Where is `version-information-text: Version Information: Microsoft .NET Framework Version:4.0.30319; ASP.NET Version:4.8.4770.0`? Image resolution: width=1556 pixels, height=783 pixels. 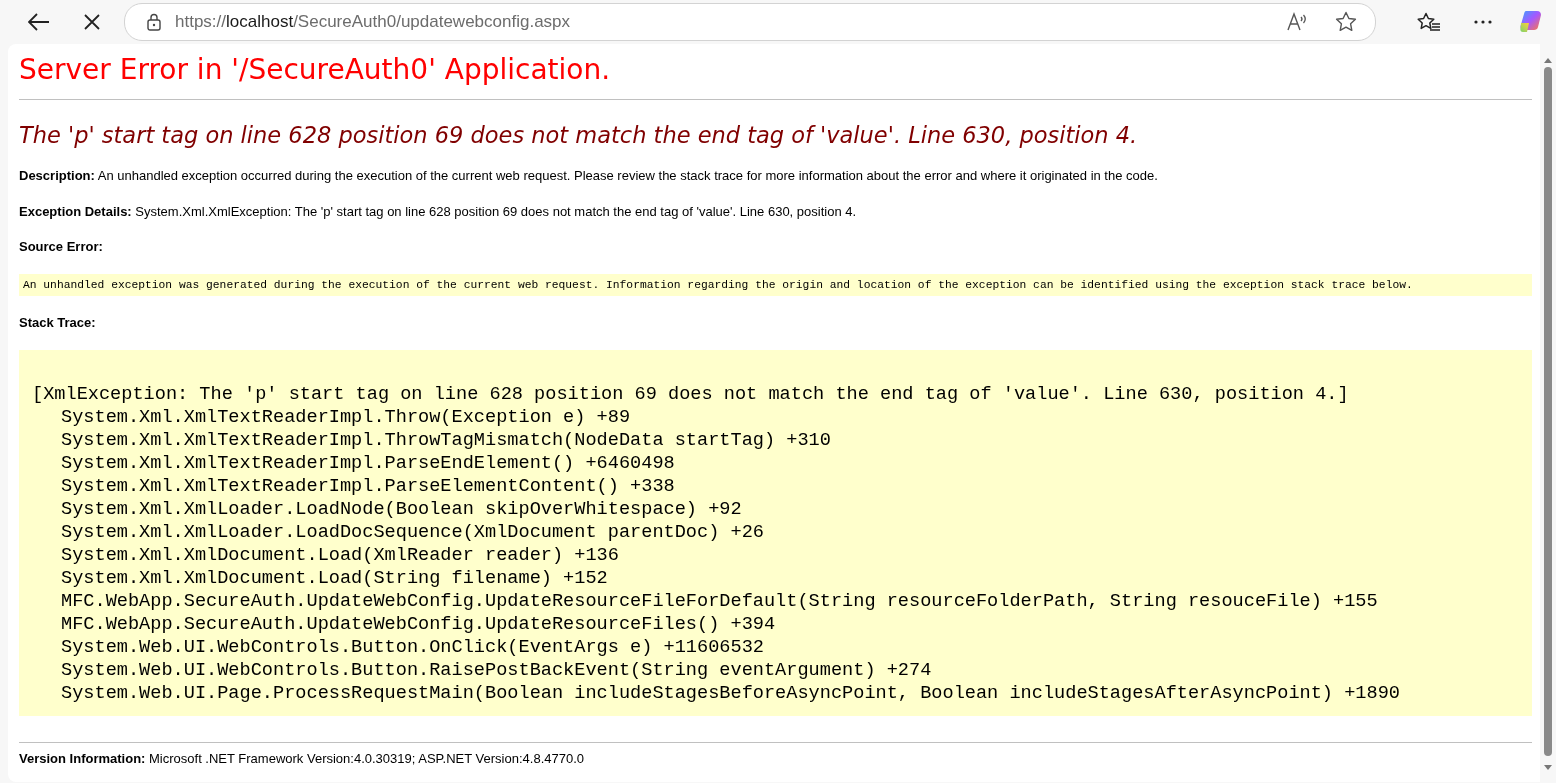
version-information-text: Version Information: Microsoft .NET Framework Version:4.0.30319; ASP.NET Version:4.8.4770.0 is located at coordinates (302, 759).